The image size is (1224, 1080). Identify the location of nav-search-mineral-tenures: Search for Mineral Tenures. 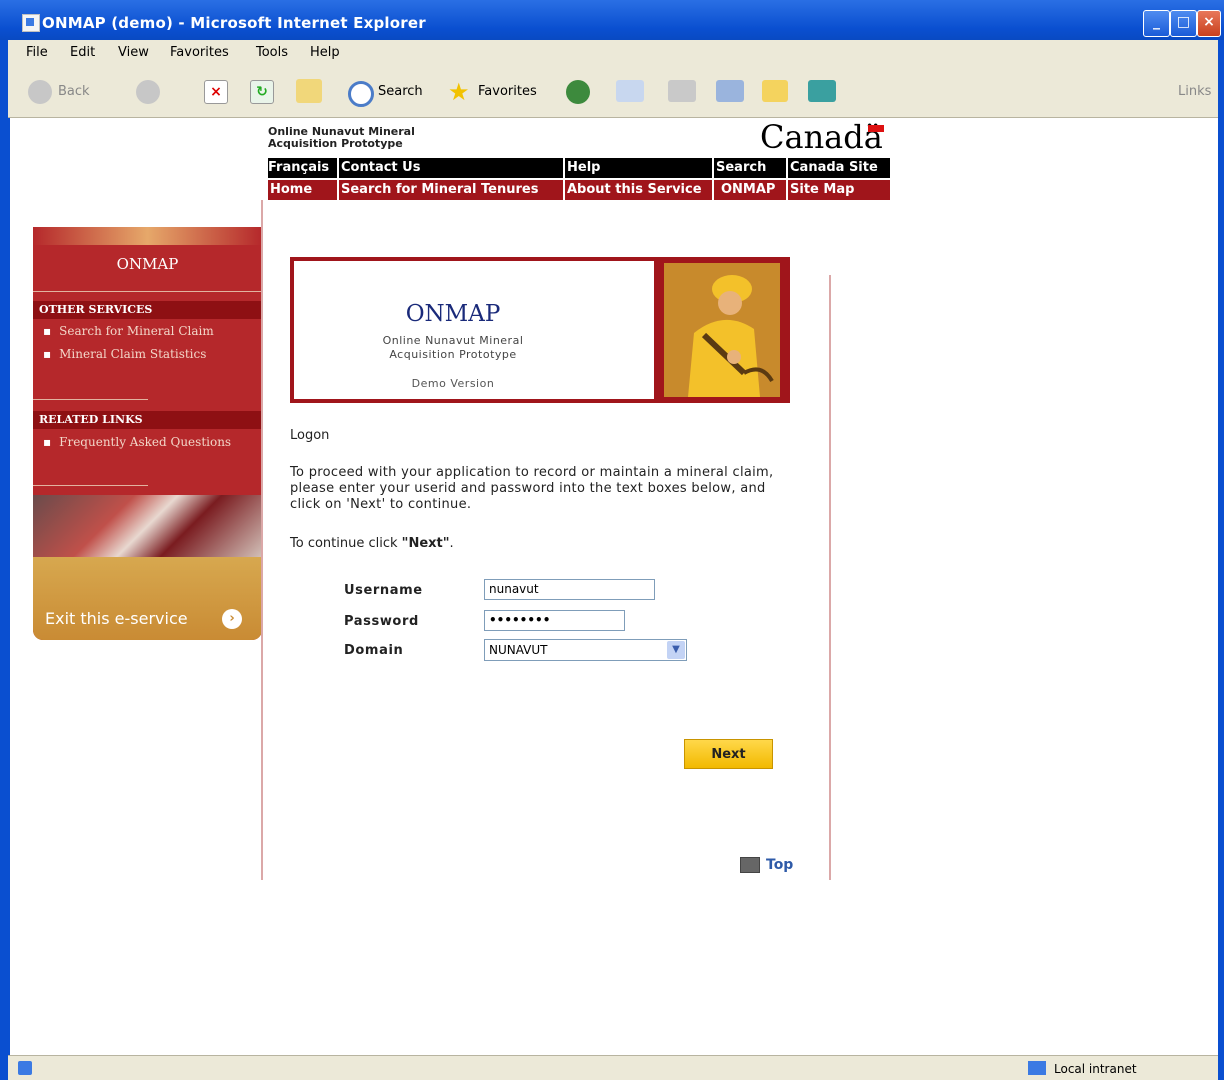
(439, 189).